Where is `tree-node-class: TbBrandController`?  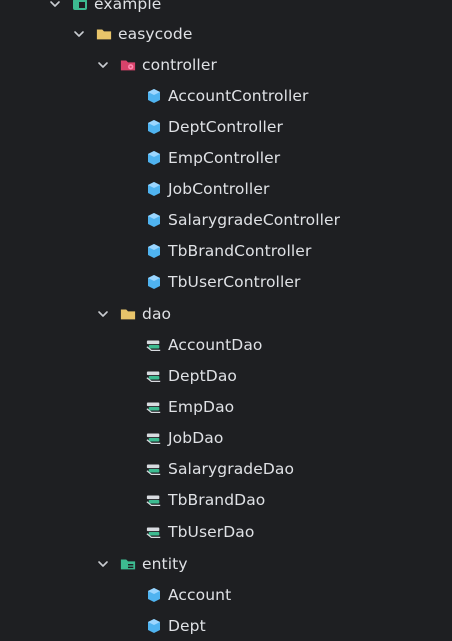 tree-node-class: TbBrandController is located at coordinates (226, 250).